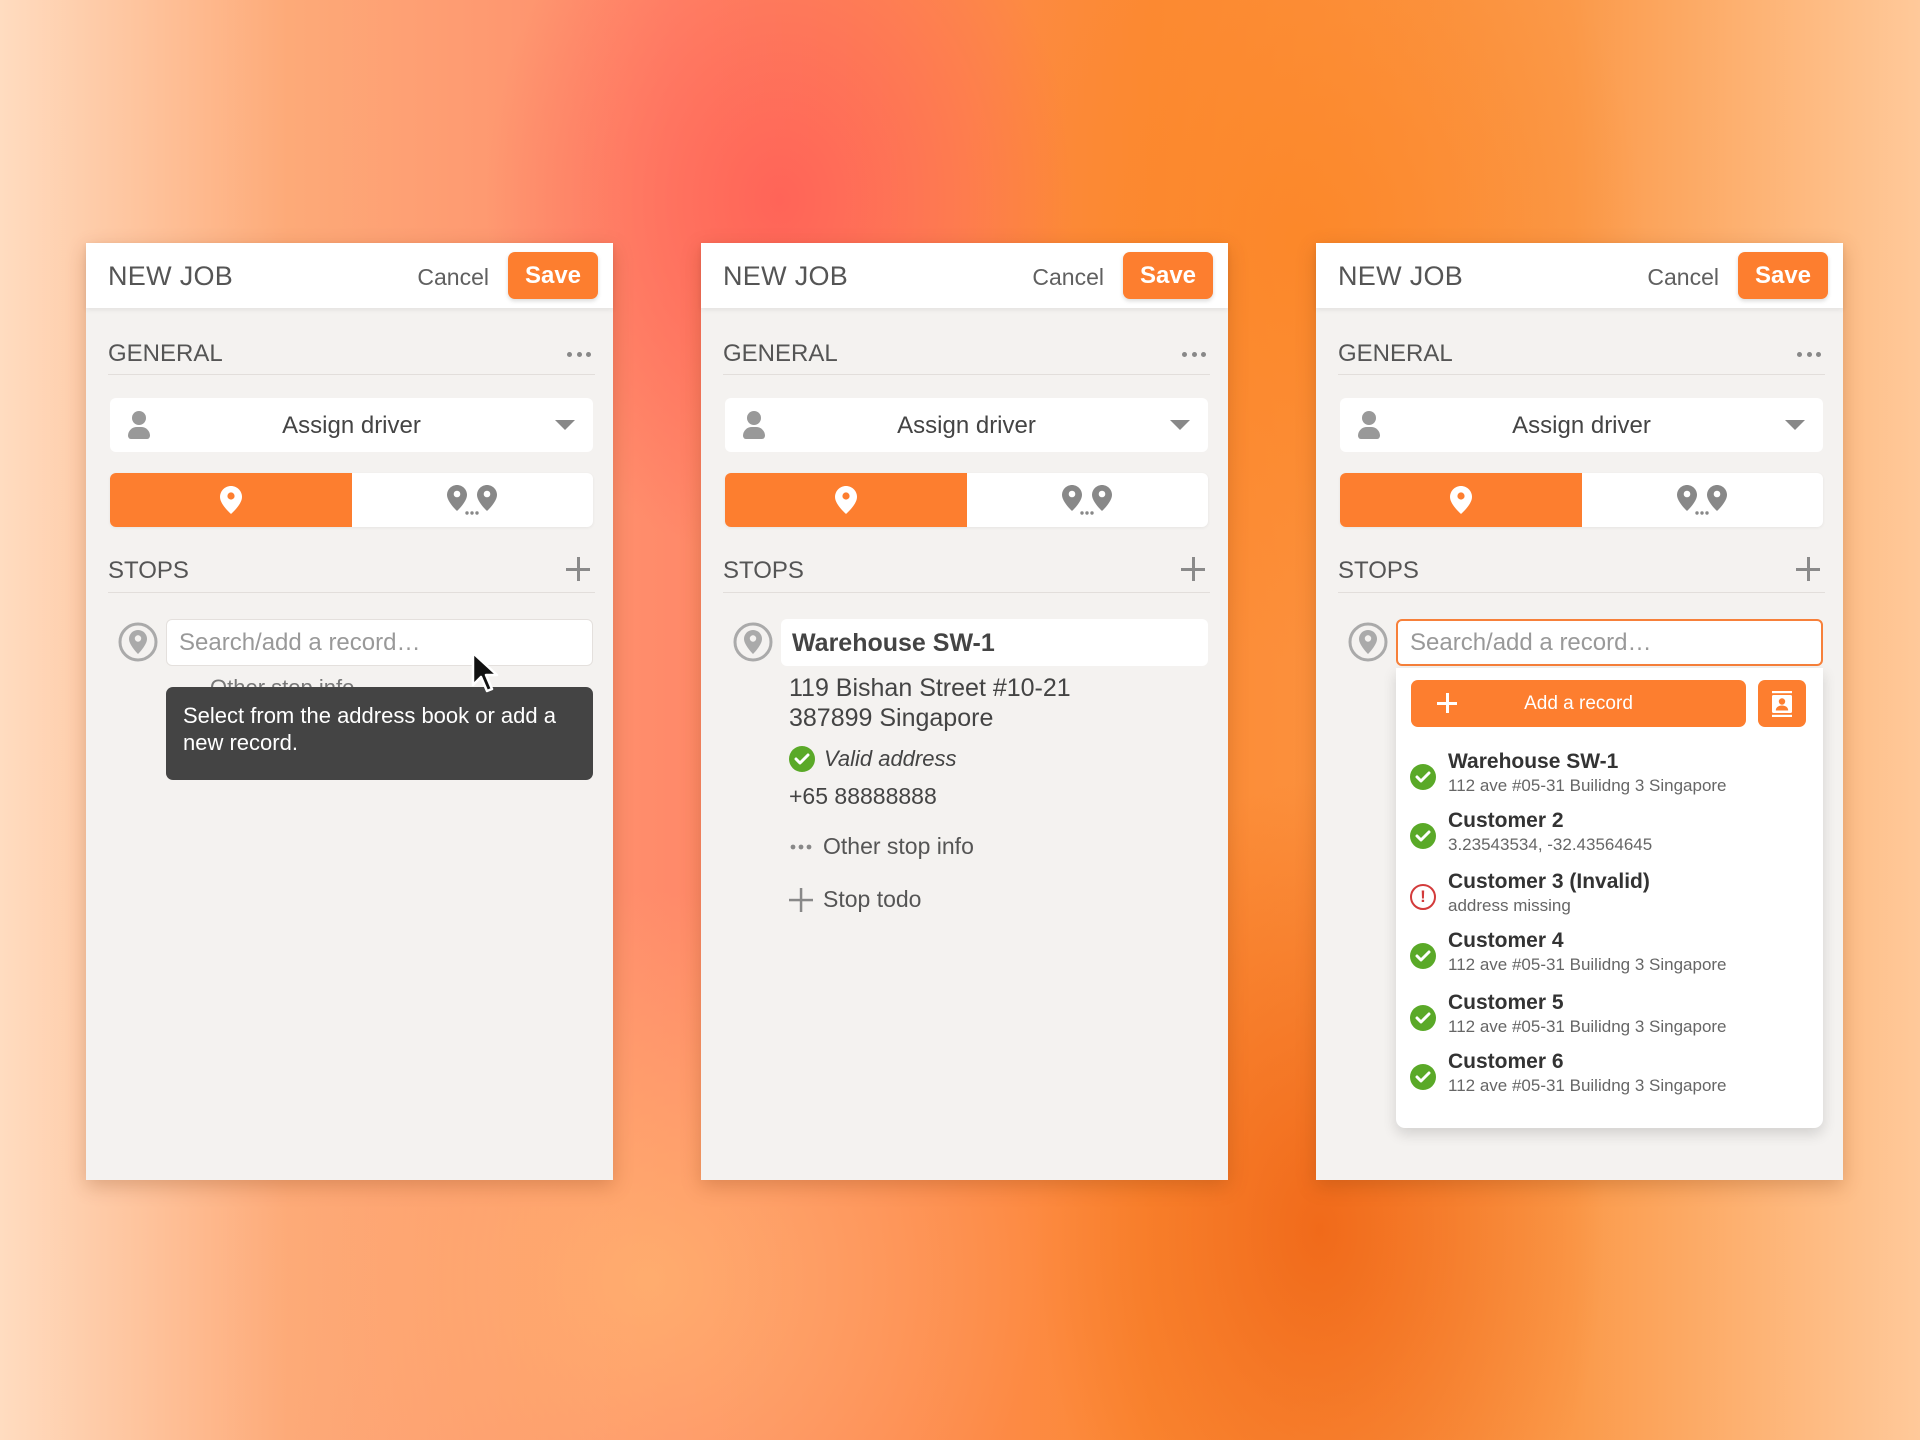 The width and height of the screenshot is (1920, 1440). I want to click on other-stop-info-button: Other stop info, so click(881, 846).